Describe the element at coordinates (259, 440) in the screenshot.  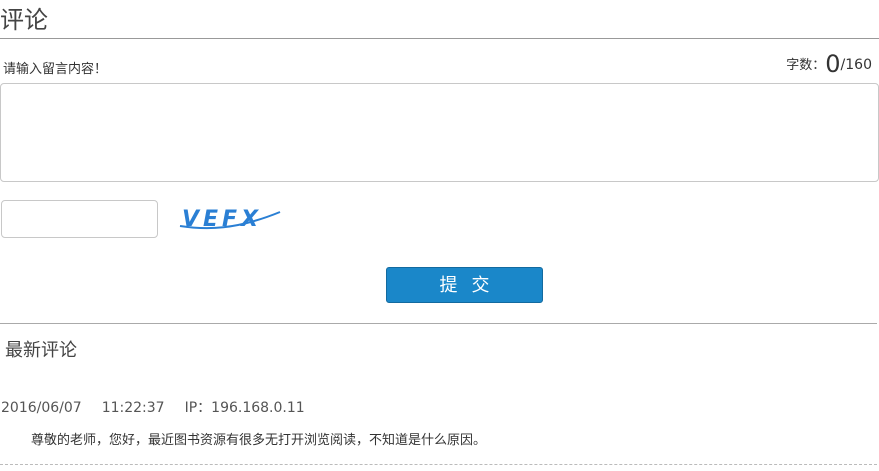
I see `comment-text: 尊敬的老师，您好，最近图书资源有很多无打开浏览阅读，不知道是什么原因。` at that location.